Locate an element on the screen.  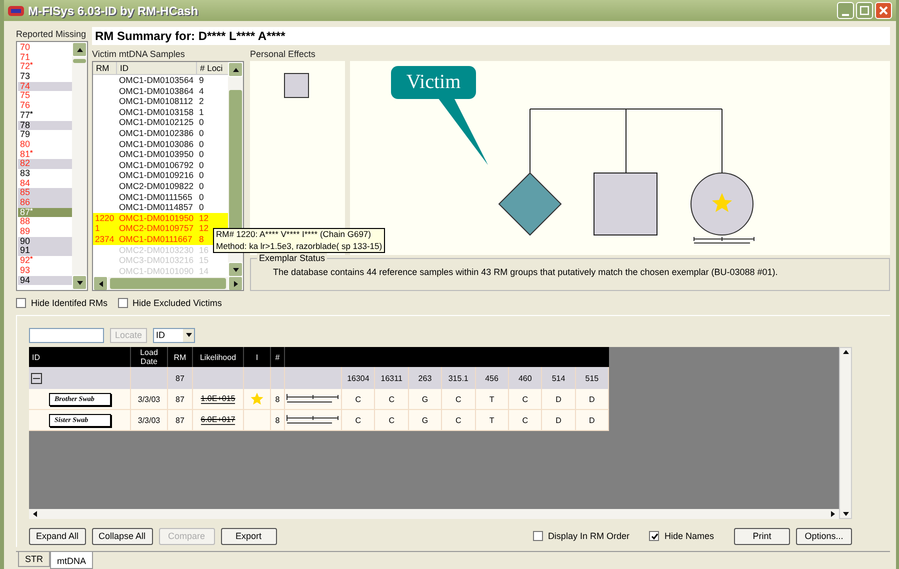
effect-square-icon is located at coordinates (296, 85).